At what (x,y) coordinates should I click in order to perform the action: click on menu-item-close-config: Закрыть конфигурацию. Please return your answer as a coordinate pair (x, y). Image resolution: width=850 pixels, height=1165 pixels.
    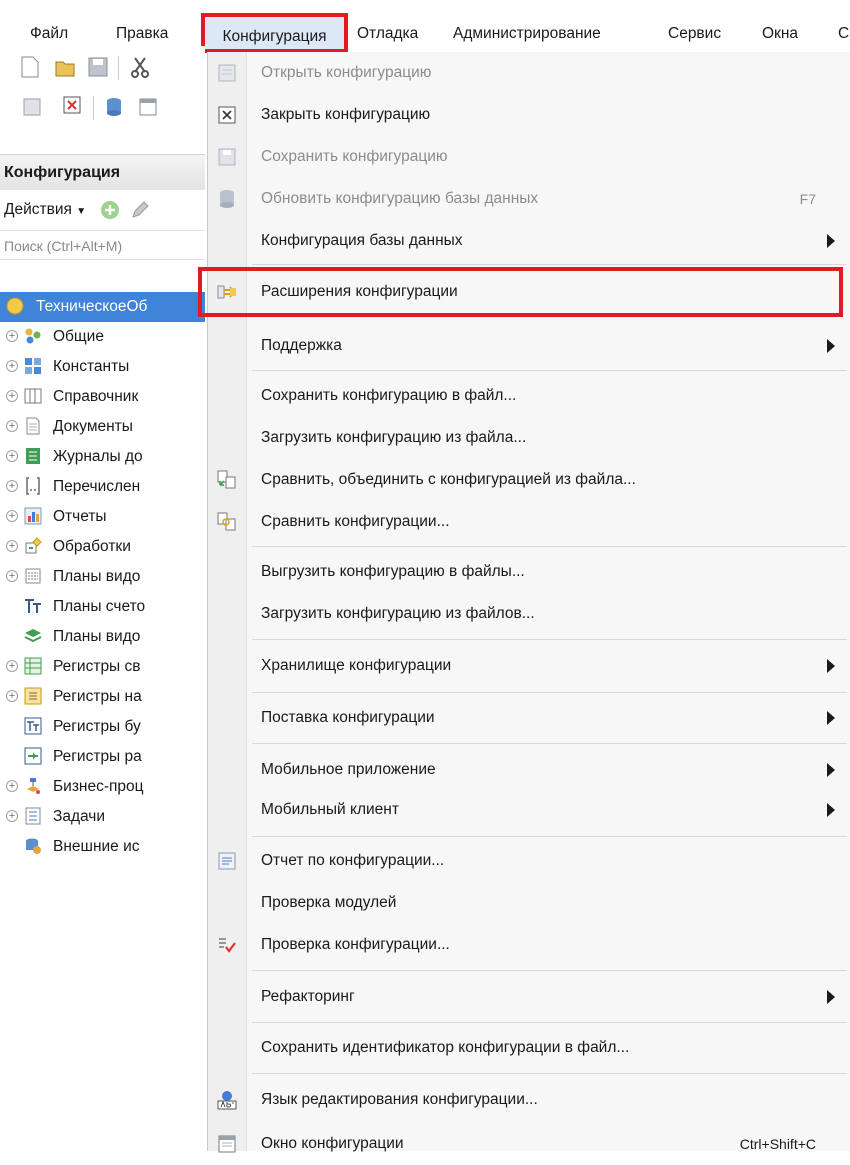
    Looking at the image, I should click on (529, 115).